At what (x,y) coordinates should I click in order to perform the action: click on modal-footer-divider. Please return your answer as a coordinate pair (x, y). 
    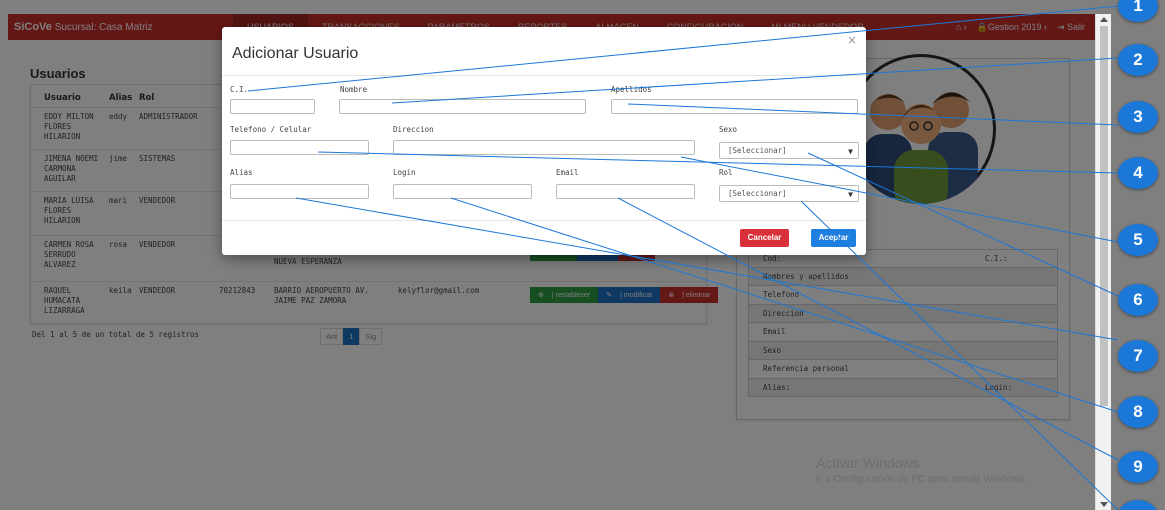
    Looking at the image, I should click on (544, 220).